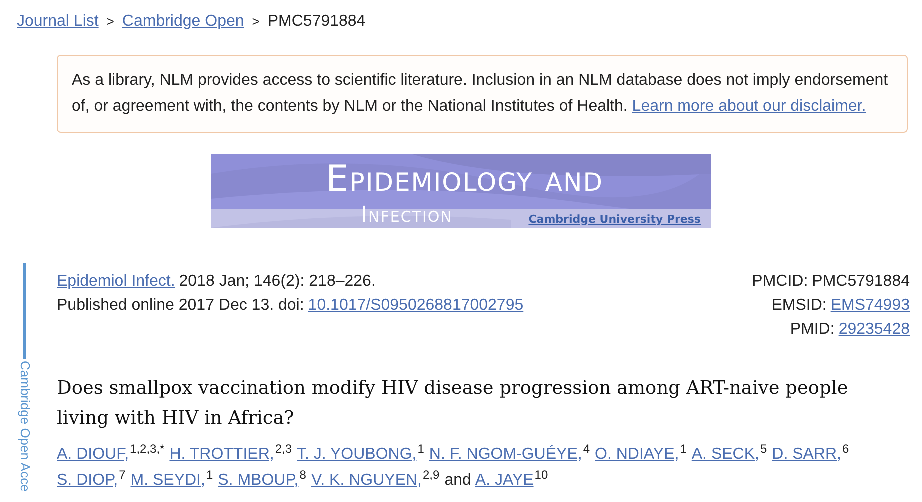 The width and height of the screenshot is (922, 502). Describe the element at coordinates (726, 454) in the screenshot. I see `author-link: A. SECK,` at that location.